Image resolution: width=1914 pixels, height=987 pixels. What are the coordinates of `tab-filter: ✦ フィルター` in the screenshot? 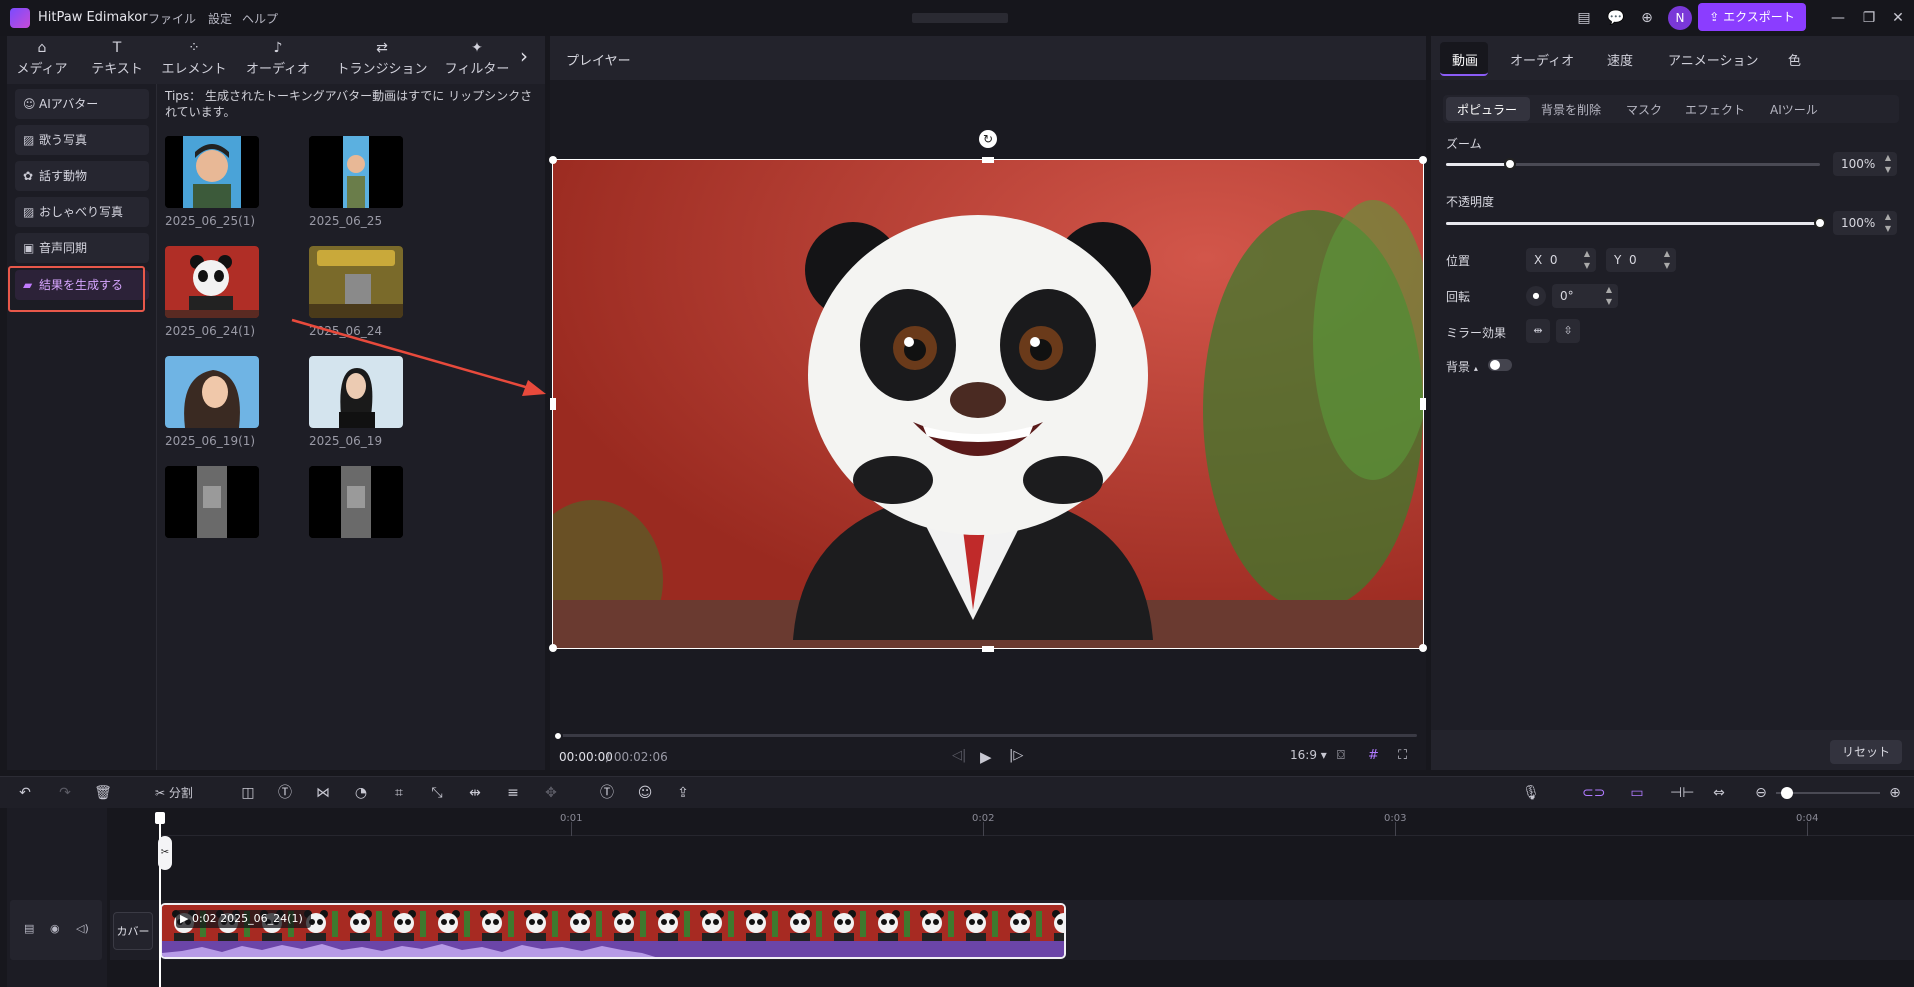 It's located at (477, 60).